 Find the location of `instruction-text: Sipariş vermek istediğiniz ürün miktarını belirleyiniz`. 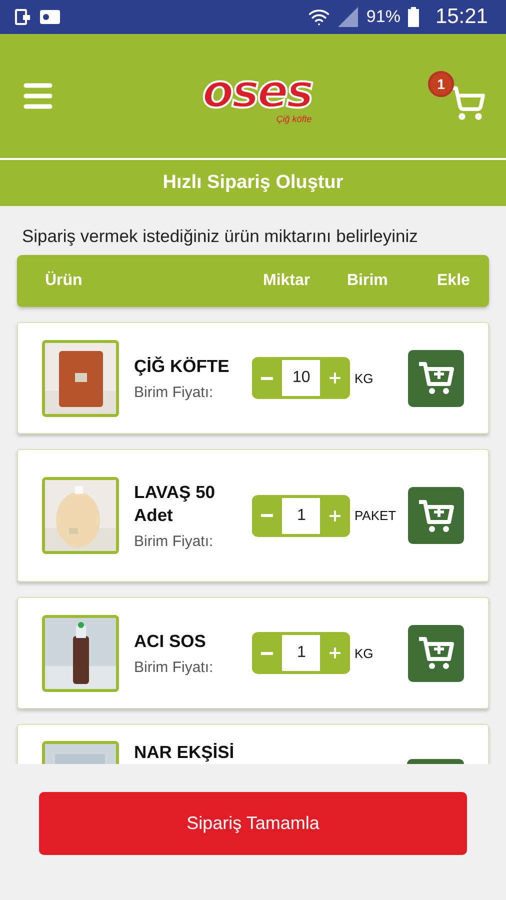

instruction-text: Sipariş vermek istediğiniz ürün miktarını belirleyiniz is located at coordinates (220, 236).